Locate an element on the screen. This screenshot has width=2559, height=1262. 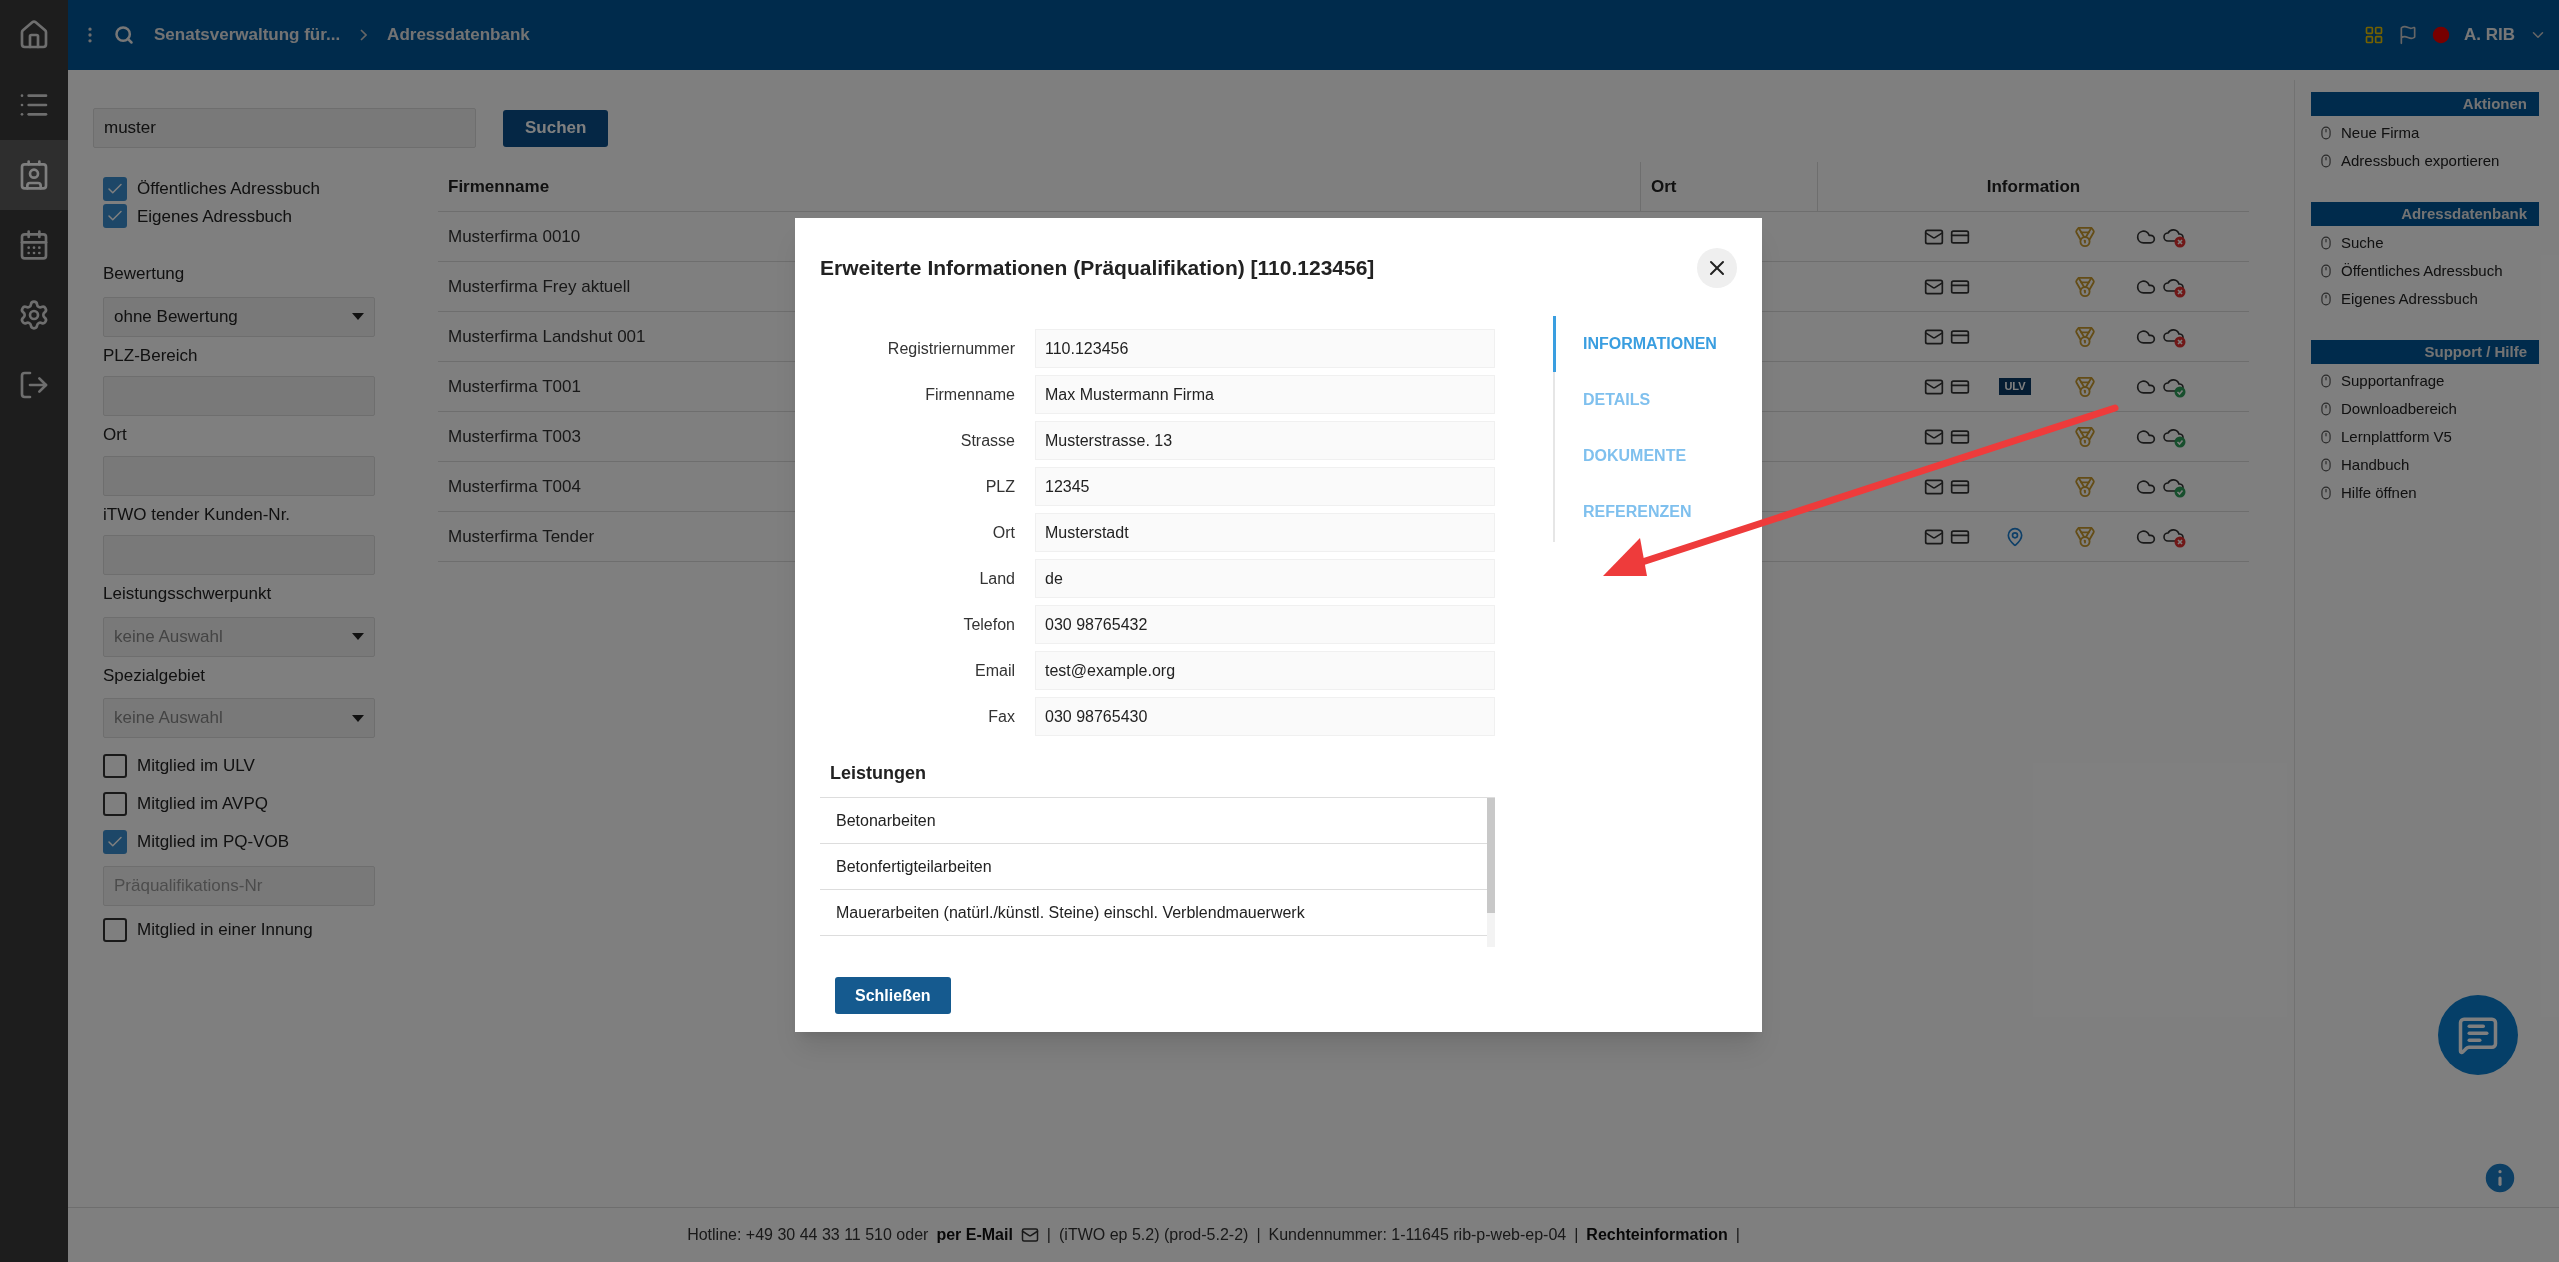
footer-text: Hotline: +49 30 44 33 11 510 oder is located at coordinates (808, 1235).